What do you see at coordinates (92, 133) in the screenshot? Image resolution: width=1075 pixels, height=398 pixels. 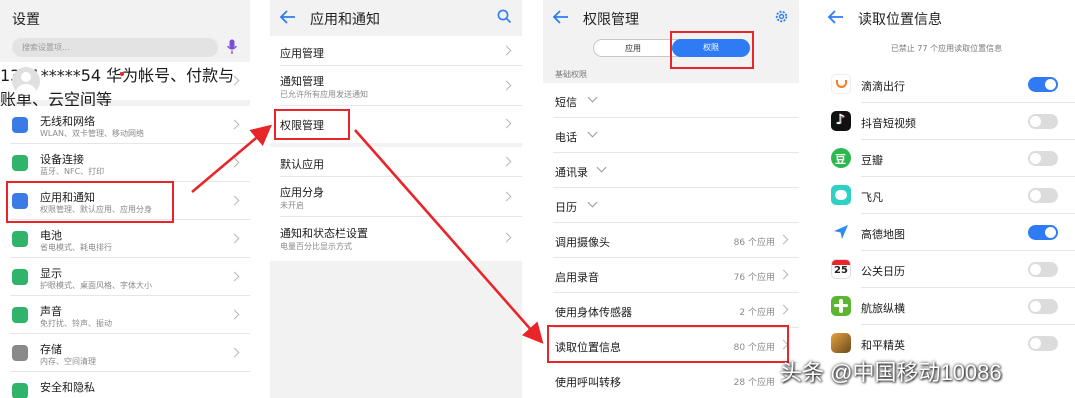 I see `item-sub: WLAN、双卡管理、移动网络` at bounding box center [92, 133].